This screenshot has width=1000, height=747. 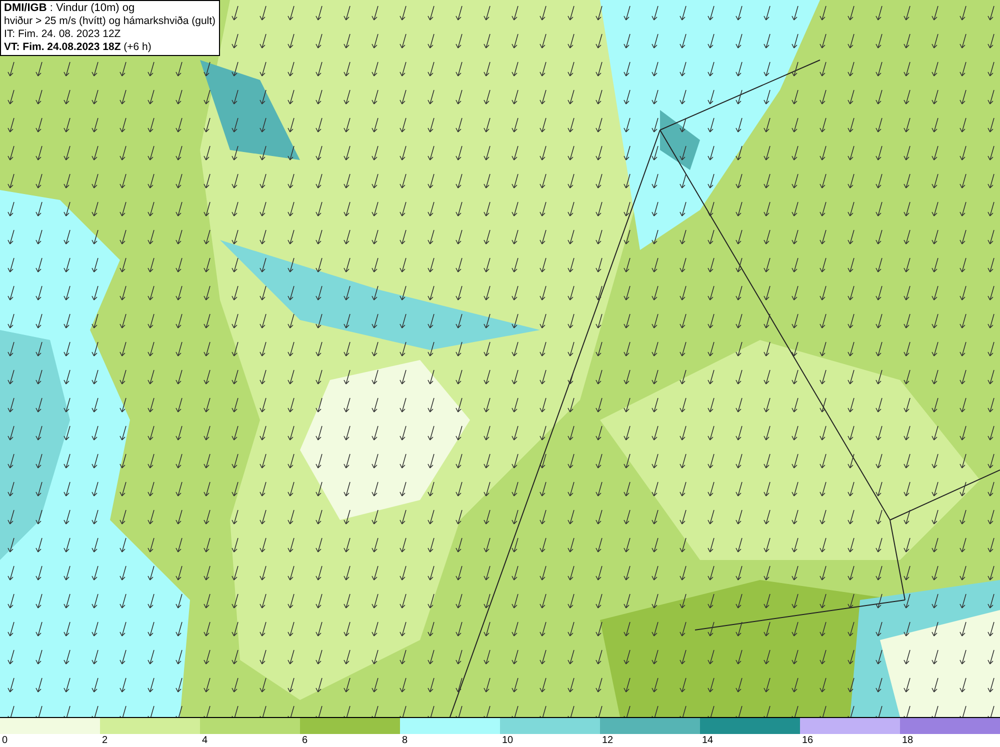 I want to click on legend-label: 14, so click(x=707, y=740).